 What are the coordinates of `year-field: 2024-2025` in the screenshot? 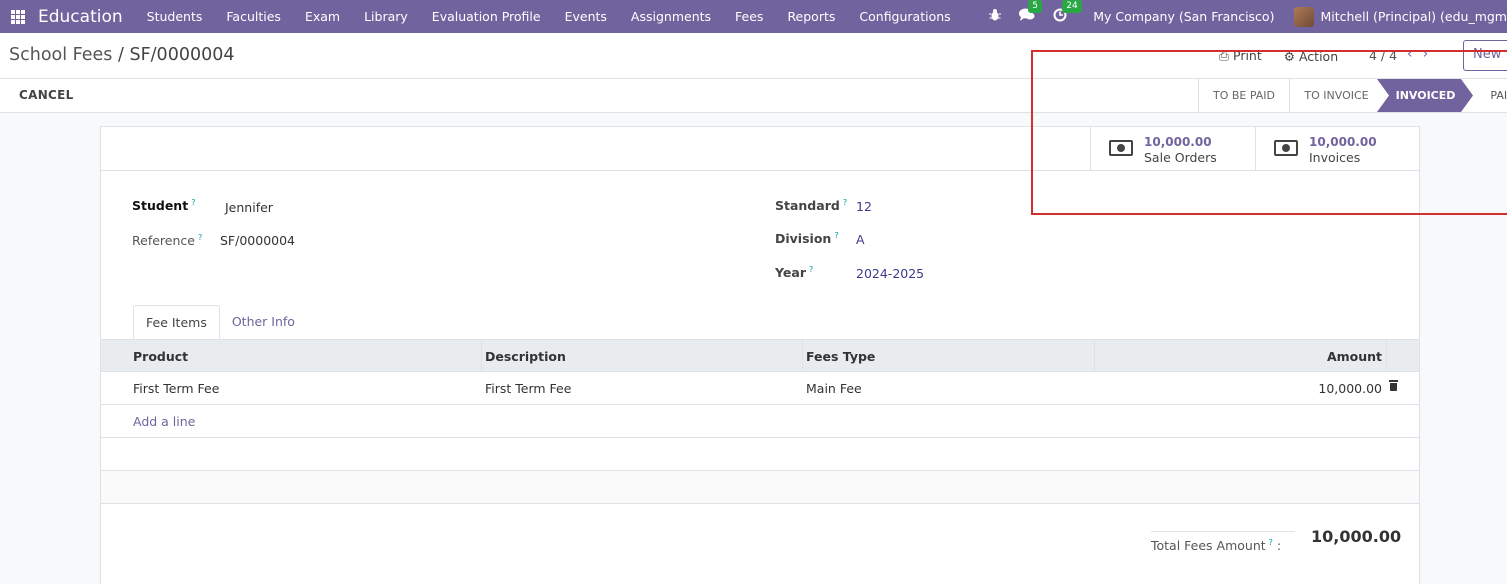 It's located at (890, 273).